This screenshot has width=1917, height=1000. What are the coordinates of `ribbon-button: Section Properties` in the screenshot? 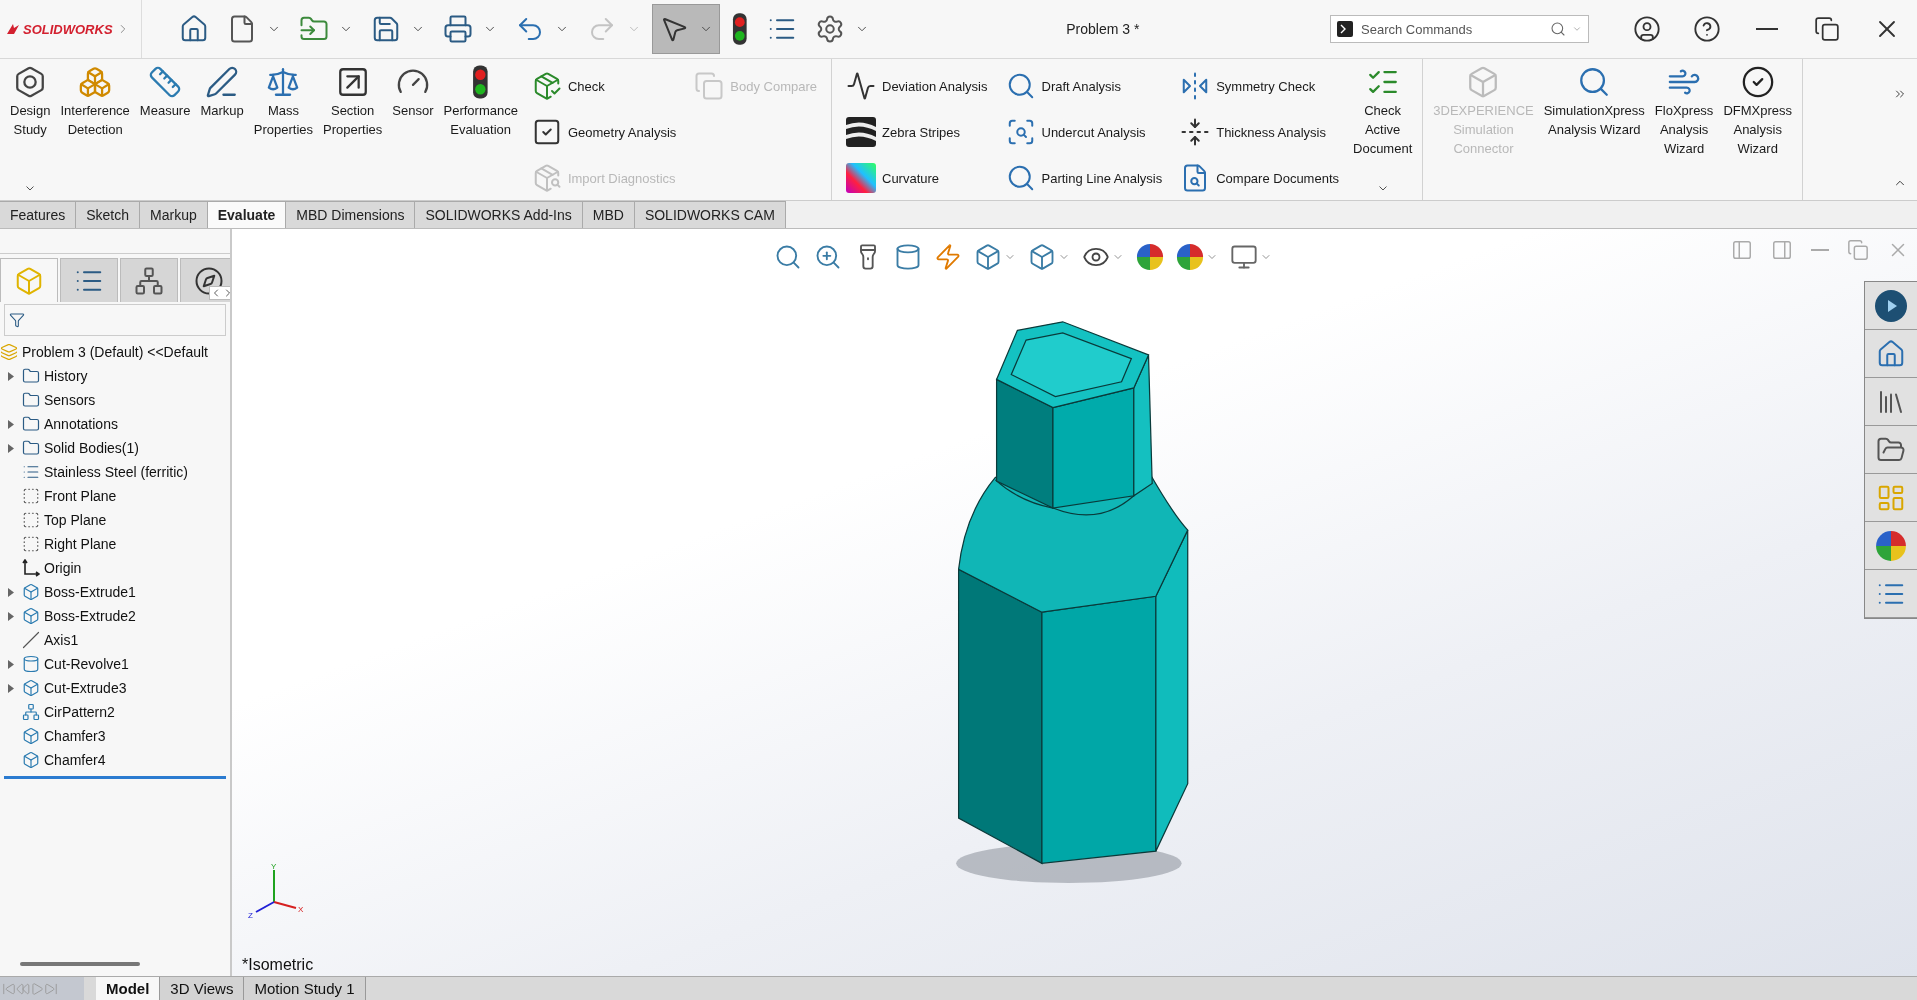 It's located at (353, 128).